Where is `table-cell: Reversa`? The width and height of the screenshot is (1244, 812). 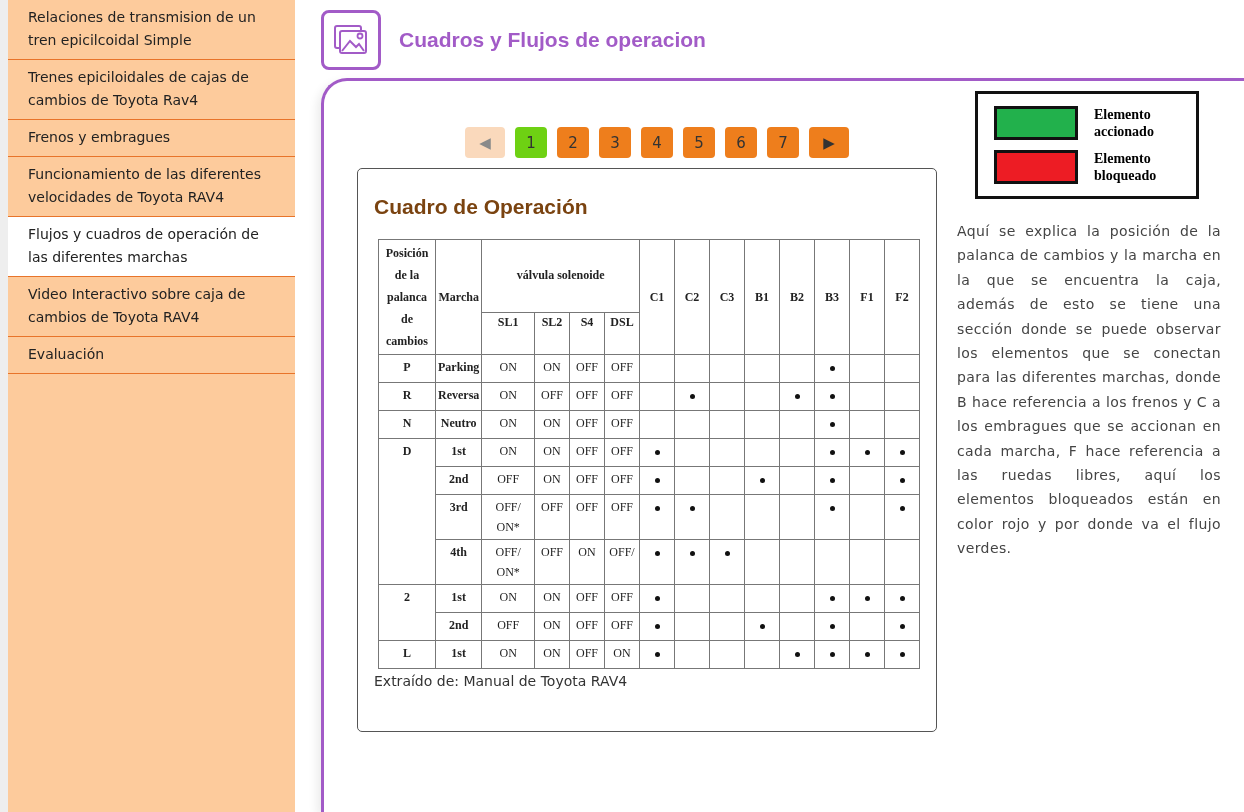
table-cell: Reversa is located at coordinates (458, 396).